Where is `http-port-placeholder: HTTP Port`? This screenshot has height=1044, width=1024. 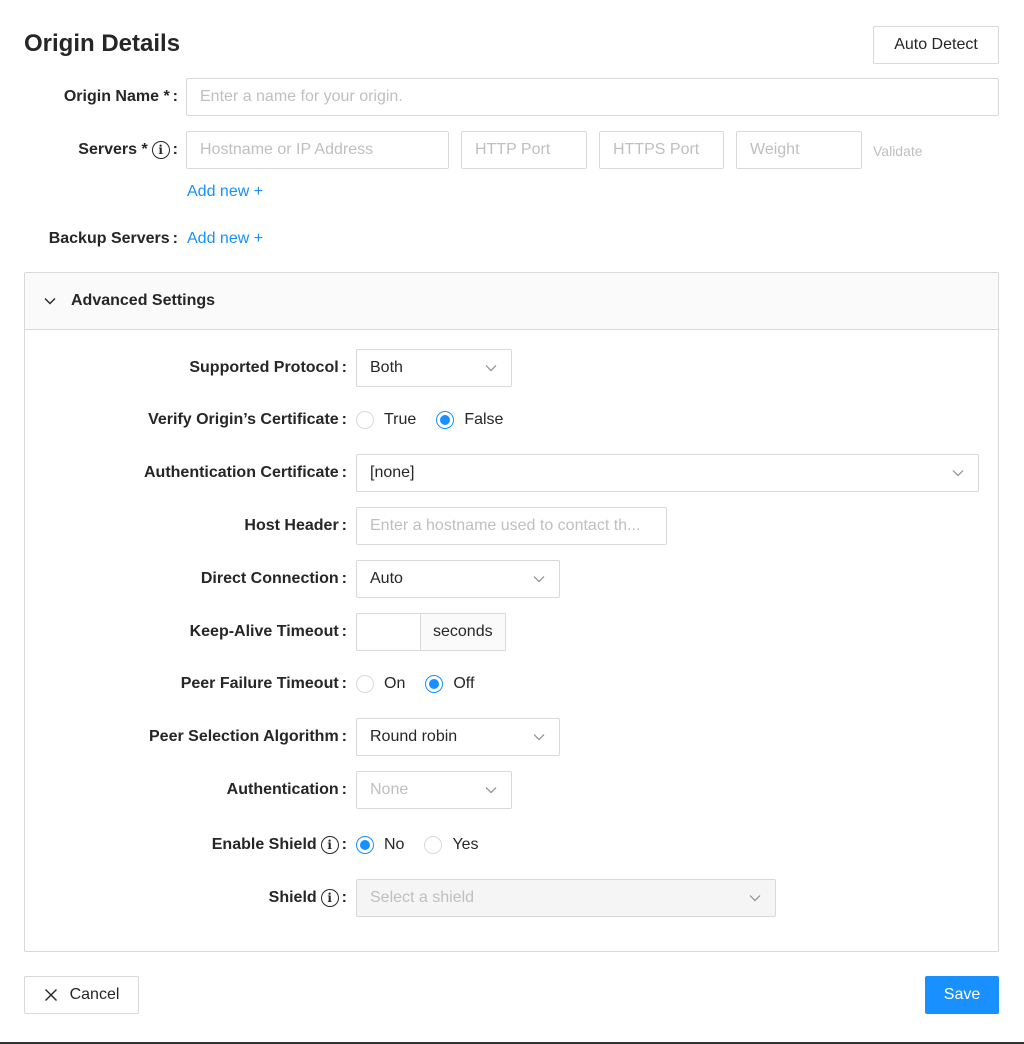
http-port-placeholder: HTTP Port is located at coordinates (513, 149).